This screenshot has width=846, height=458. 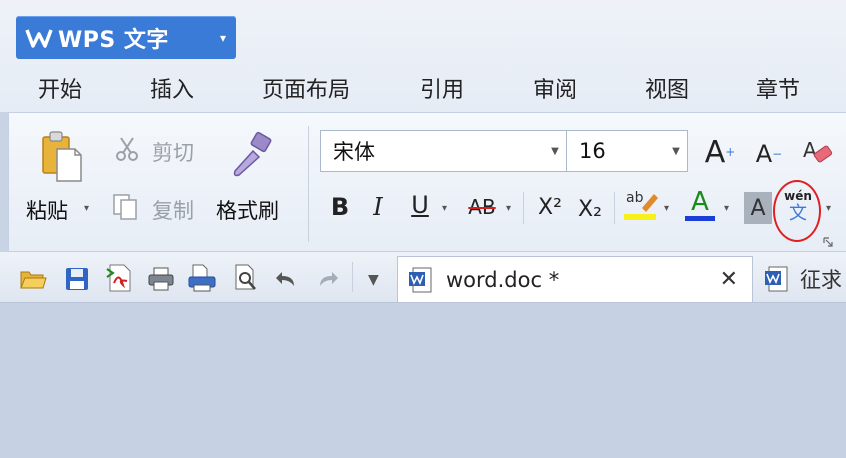 What do you see at coordinates (555, 88) in the screenshot?
I see `tab-review: 审阅` at bounding box center [555, 88].